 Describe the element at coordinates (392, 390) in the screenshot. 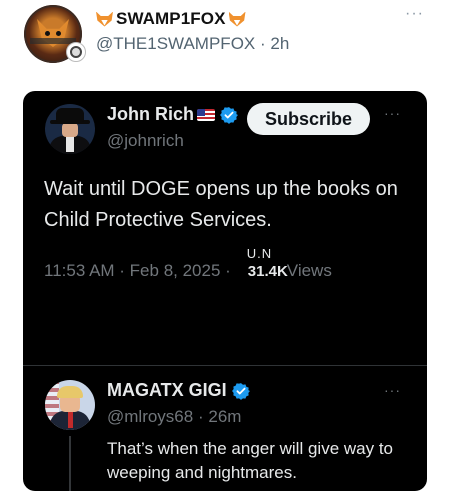

I see `reply-more-icon: ···` at that location.